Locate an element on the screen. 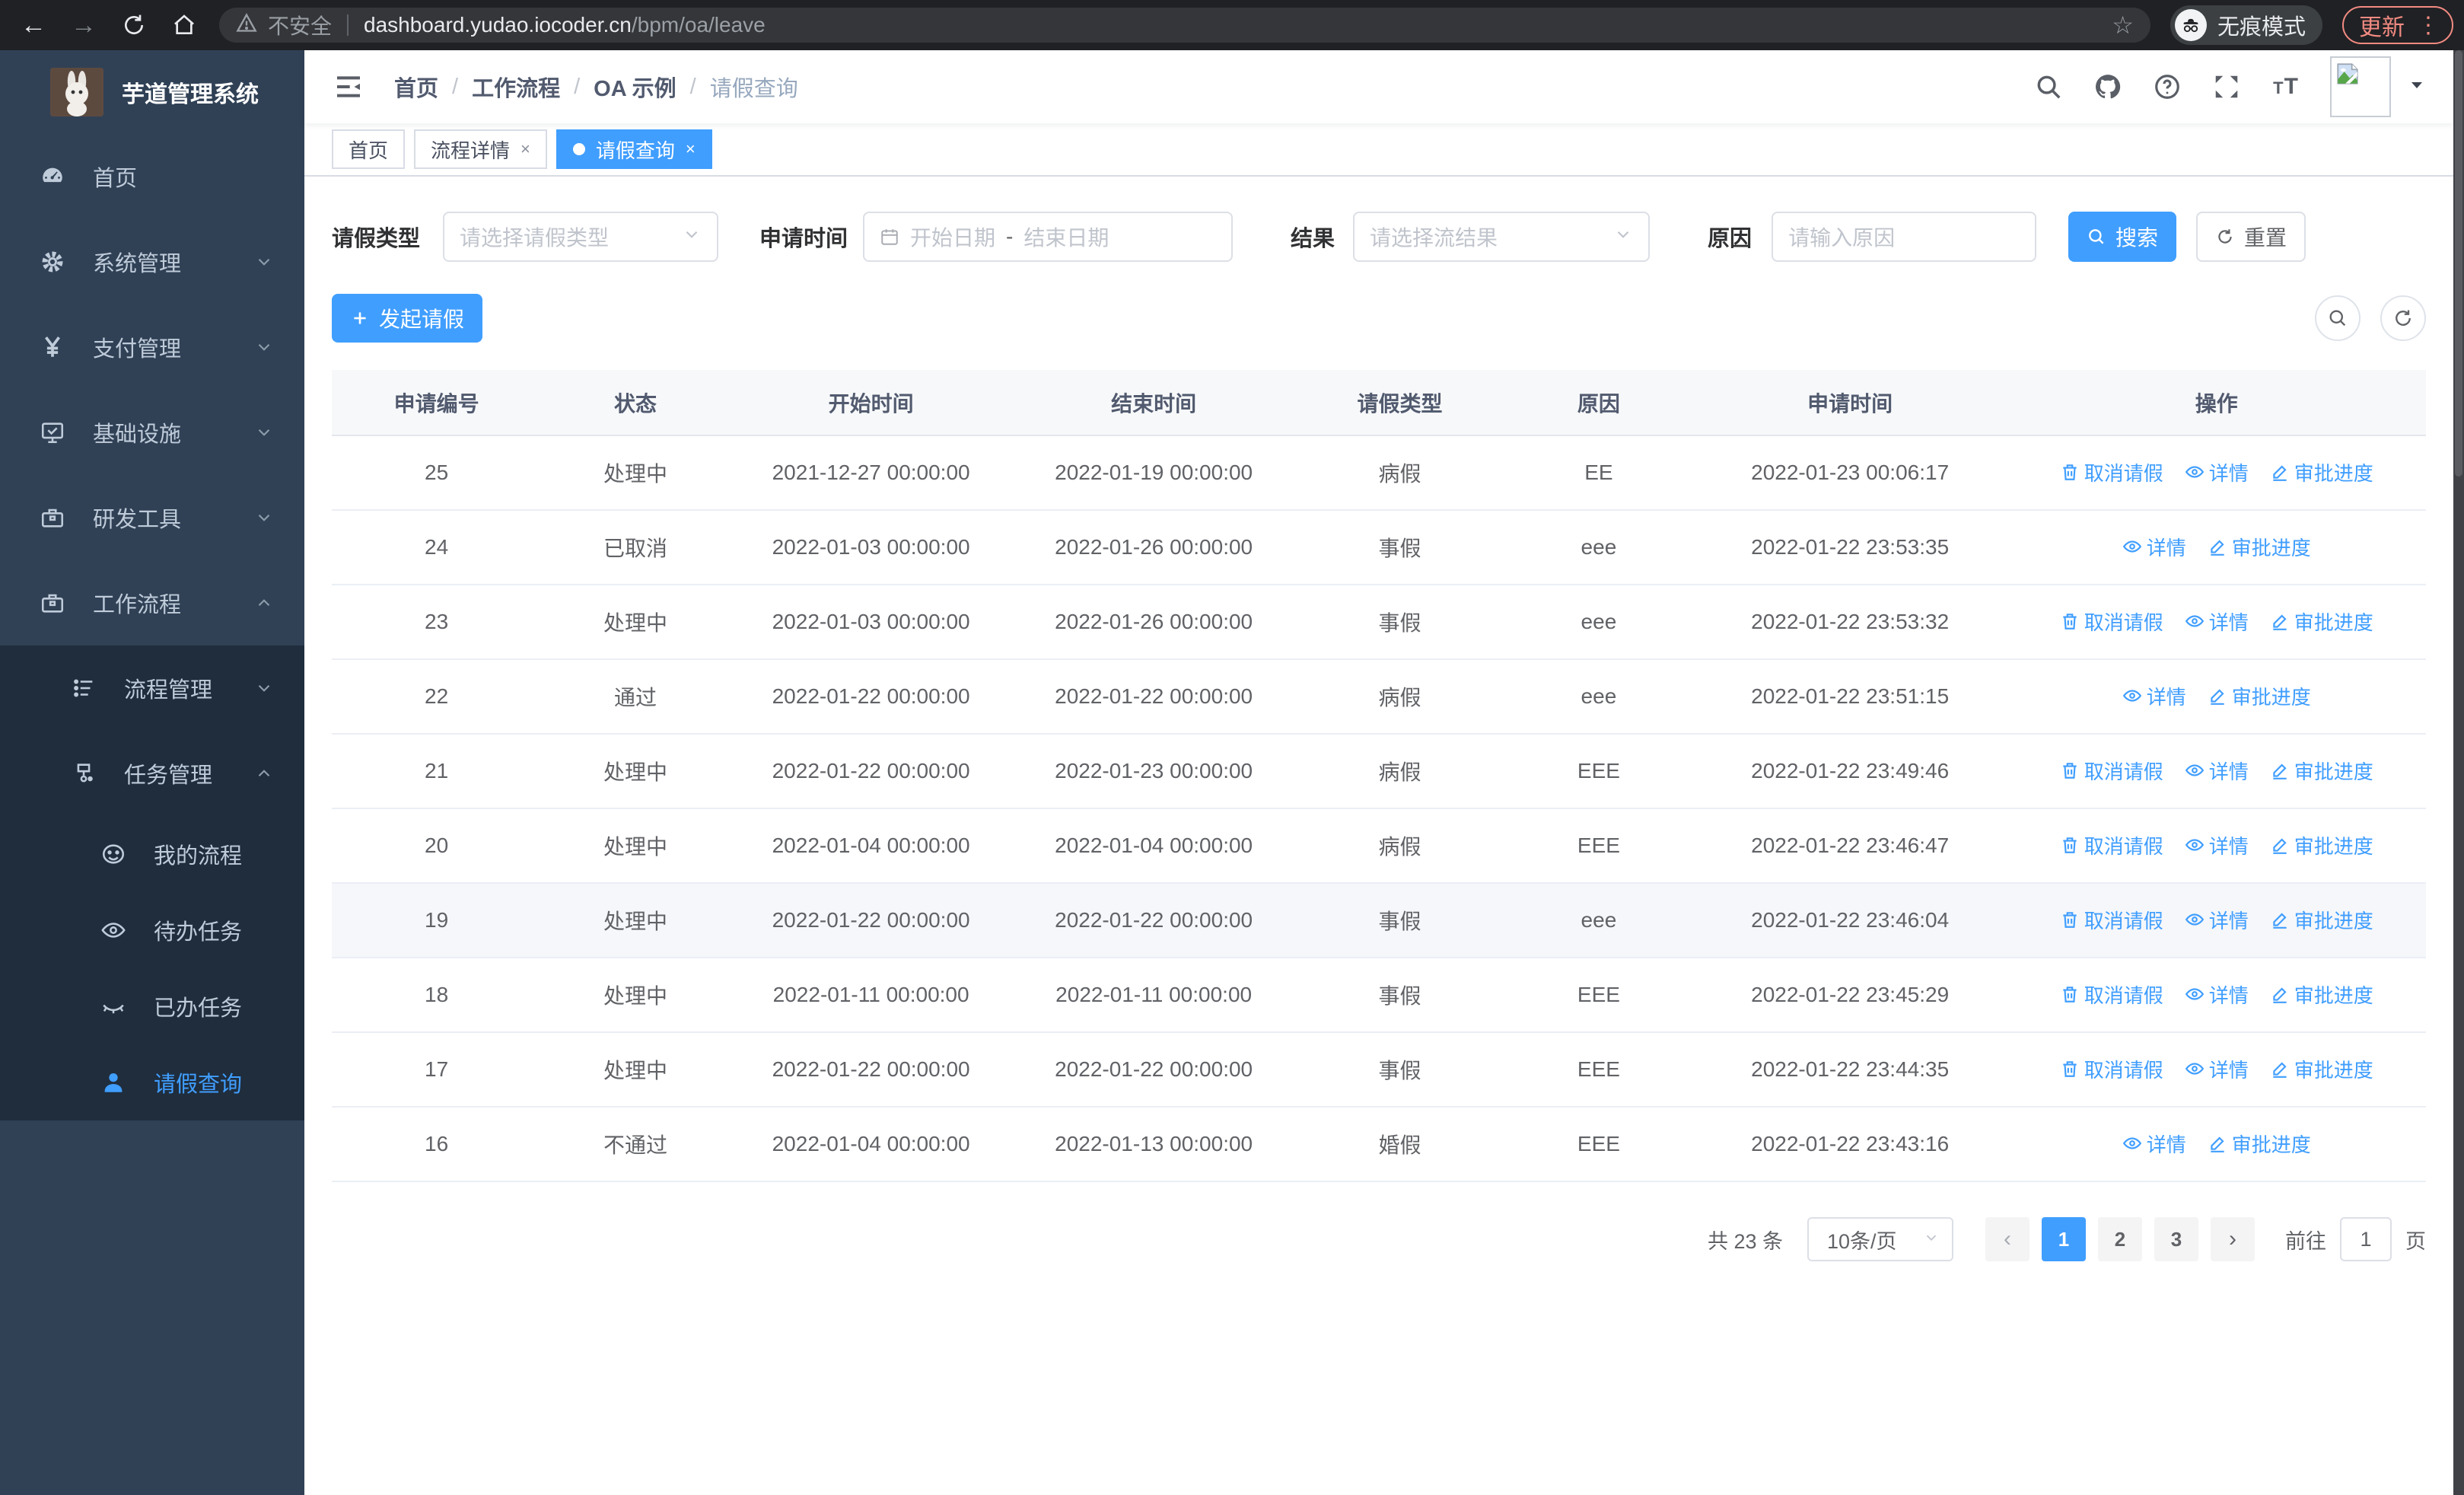 This screenshot has height=1495, width=2464. breadcrumb-item: OA 示例 is located at coordinates (635, 87).